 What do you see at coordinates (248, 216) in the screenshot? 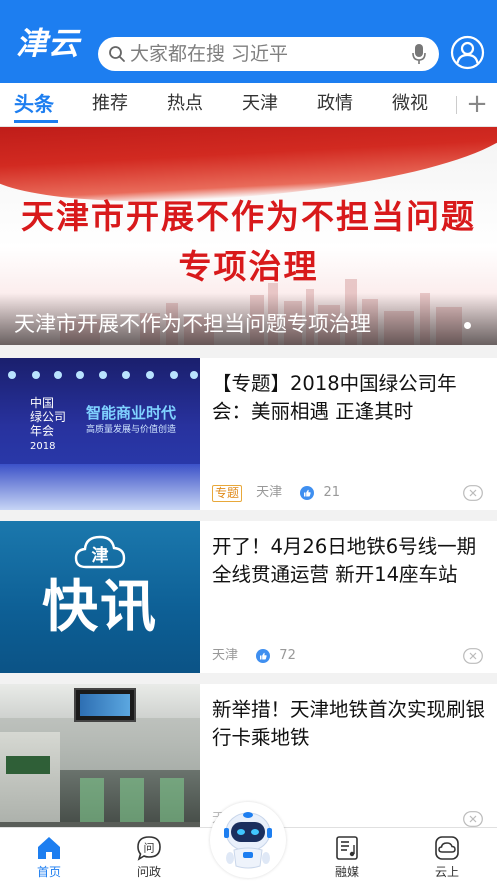
I see `banner-headline-line1: 天津市开展不作为不担当问题` at bounding box center [248, 216].